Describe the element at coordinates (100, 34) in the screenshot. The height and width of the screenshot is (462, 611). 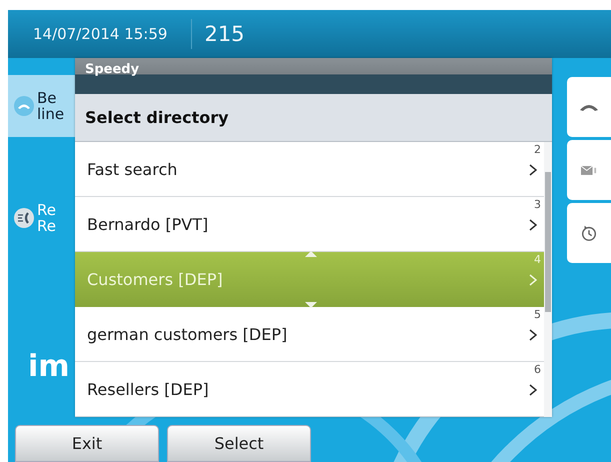
I see `date-time: 14/07/2014 15:59` at that location.